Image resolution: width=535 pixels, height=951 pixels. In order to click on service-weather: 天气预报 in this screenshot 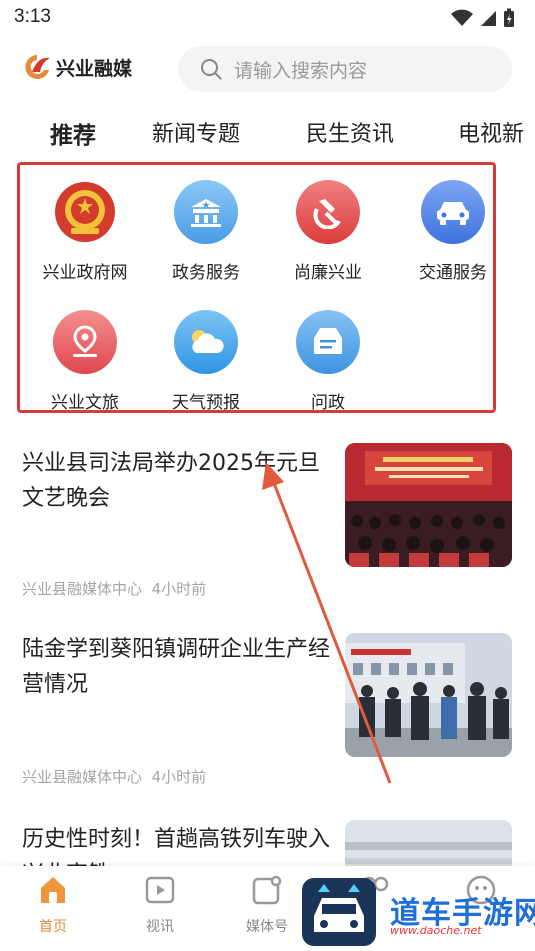, I will do `click(206, 361)`.